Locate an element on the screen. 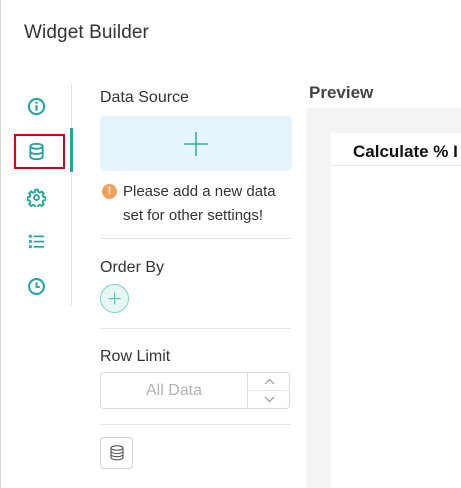  add-order-by-button is located at coordinates (114, 298).